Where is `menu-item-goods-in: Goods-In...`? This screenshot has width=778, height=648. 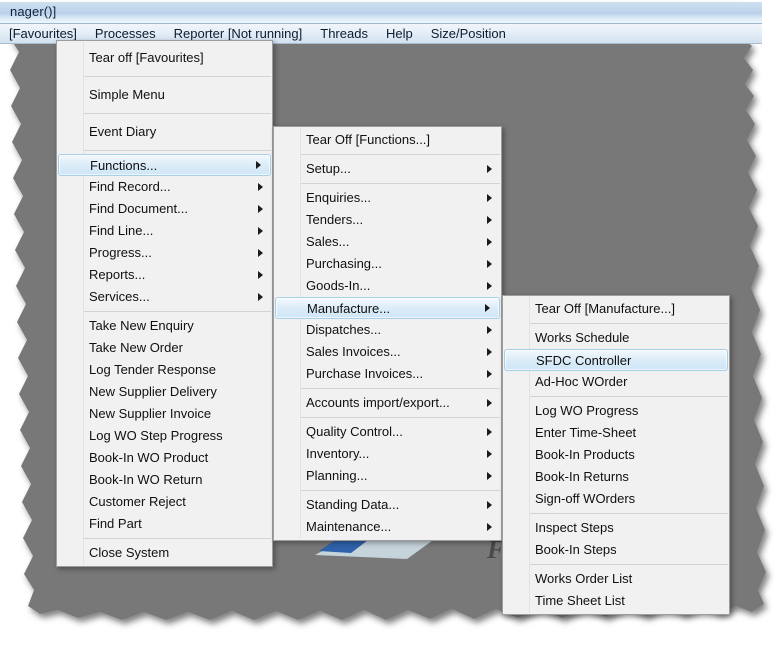
menu-item-goods-in: Goods-In... is located at coordinates (387, 286).